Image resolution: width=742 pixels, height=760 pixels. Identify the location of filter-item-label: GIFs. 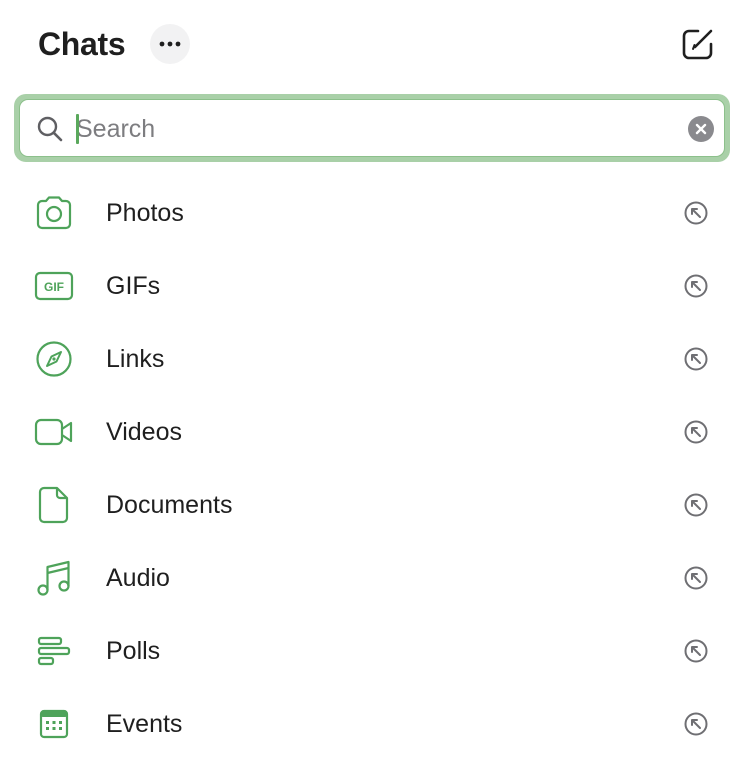
(133, 286).